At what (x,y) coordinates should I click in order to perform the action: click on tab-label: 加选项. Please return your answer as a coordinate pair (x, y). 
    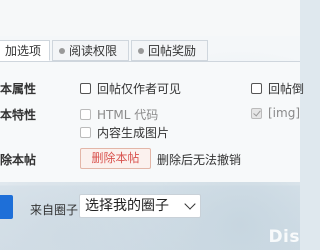
    Looking at the image, I should click on (23, 51).